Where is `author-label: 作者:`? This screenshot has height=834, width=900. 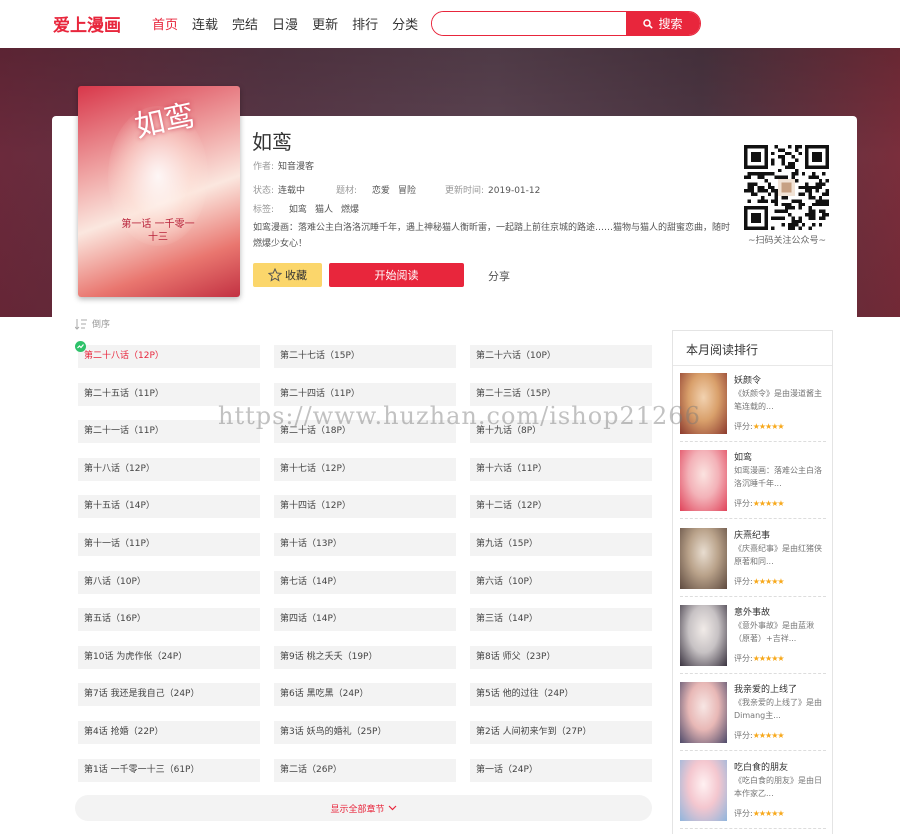
author-label: 作者: is located at coordinates (264, 167).